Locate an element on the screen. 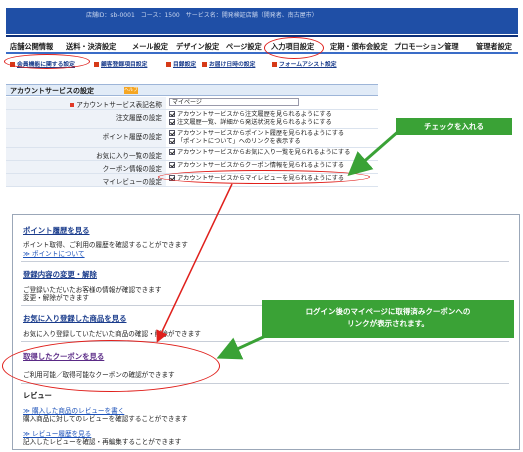 This screenshot has width=523, height=452. callout-coupon-link: ログイン後のマイページに取得済みクーポンへの リンクが表示されます。 is located at coordinates (388, 319).